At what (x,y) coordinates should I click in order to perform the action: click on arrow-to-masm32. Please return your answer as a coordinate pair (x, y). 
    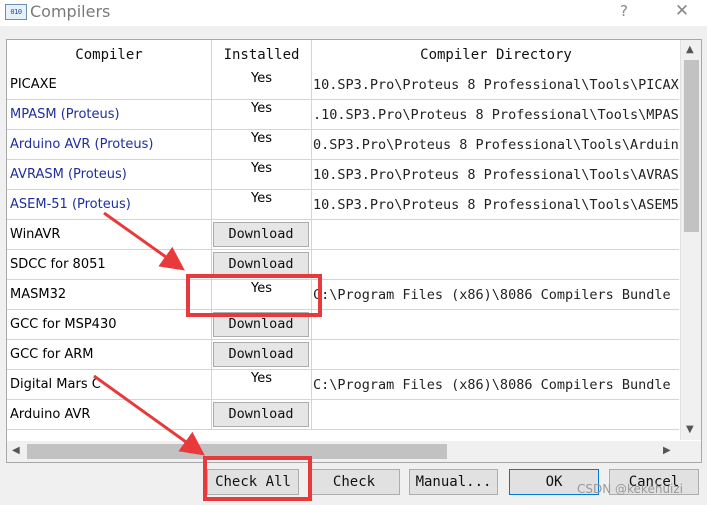
    Looking at the image, I should click on (144, 241).